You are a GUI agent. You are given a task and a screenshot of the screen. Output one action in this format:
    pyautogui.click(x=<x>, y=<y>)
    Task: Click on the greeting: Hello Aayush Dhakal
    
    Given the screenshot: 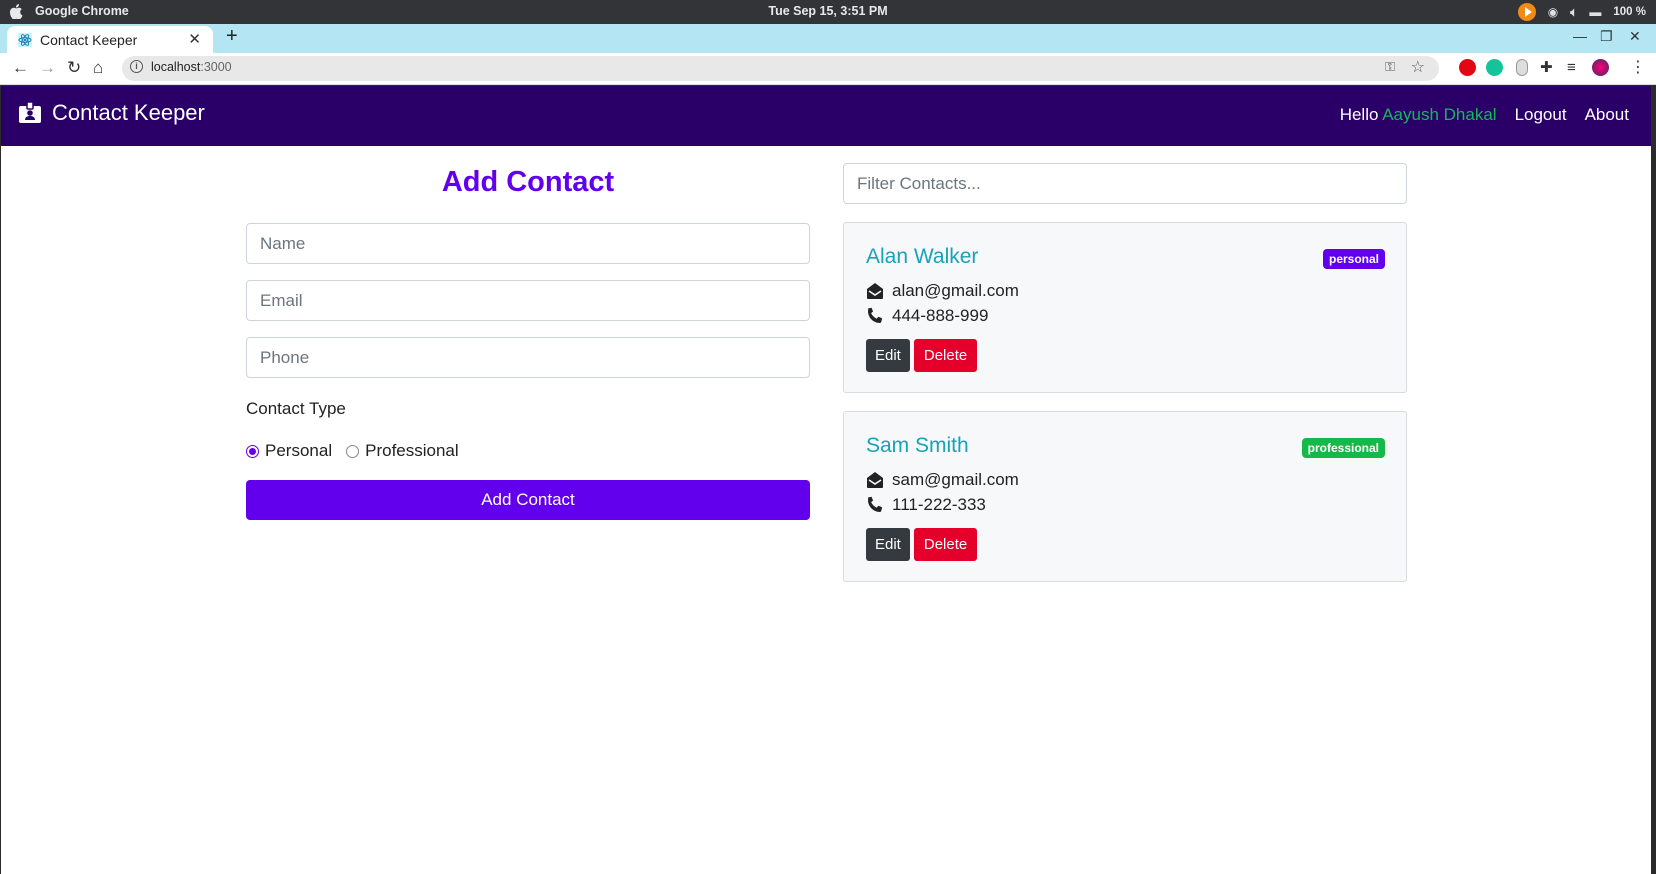 What is the action you would take?
    pyautogui.click(x=1418, y=114)
    